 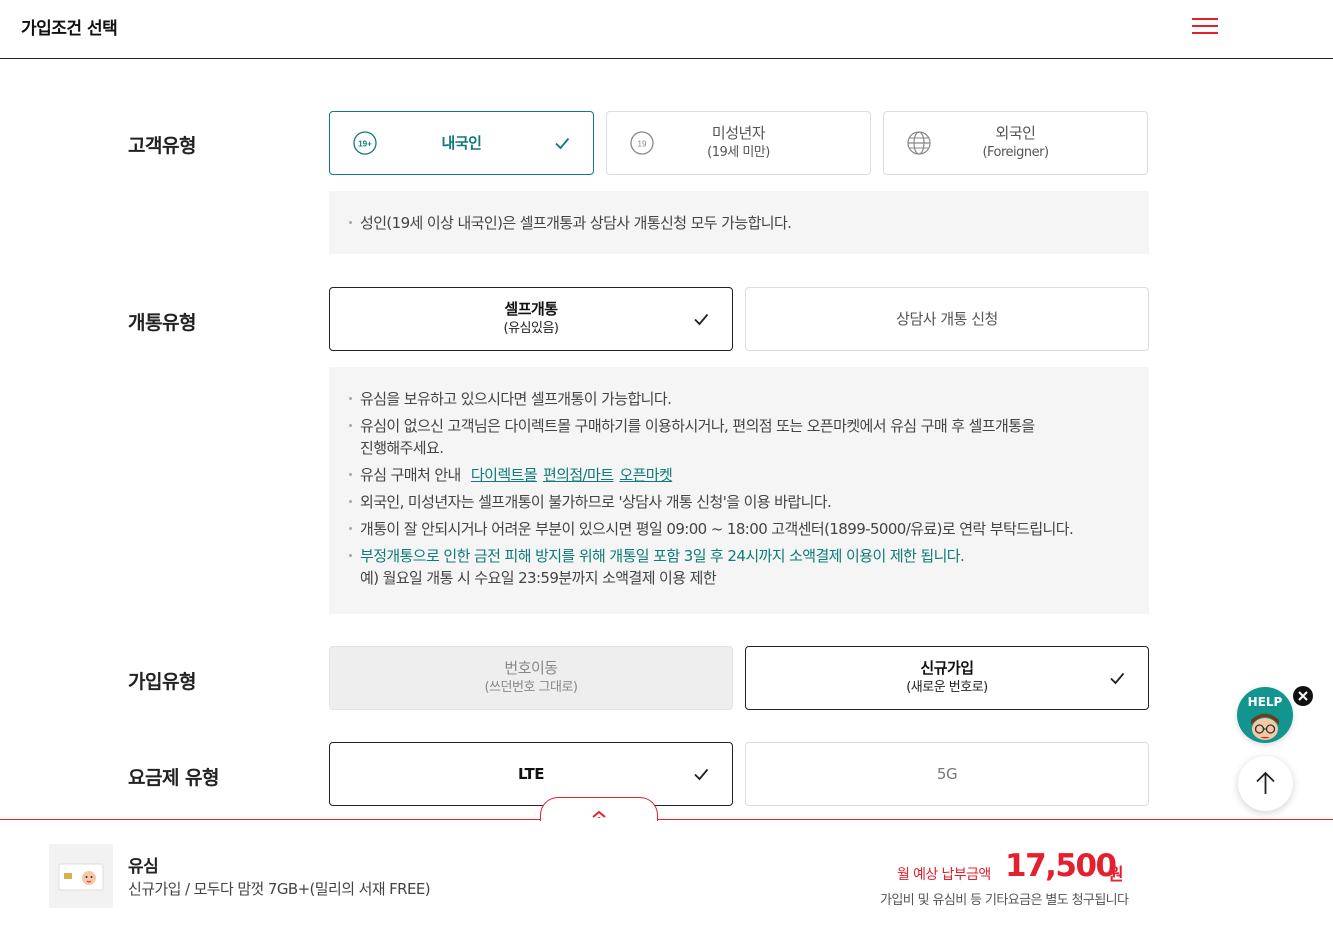 I want to click on help-button: HELP, so click(x=1265, y=715).